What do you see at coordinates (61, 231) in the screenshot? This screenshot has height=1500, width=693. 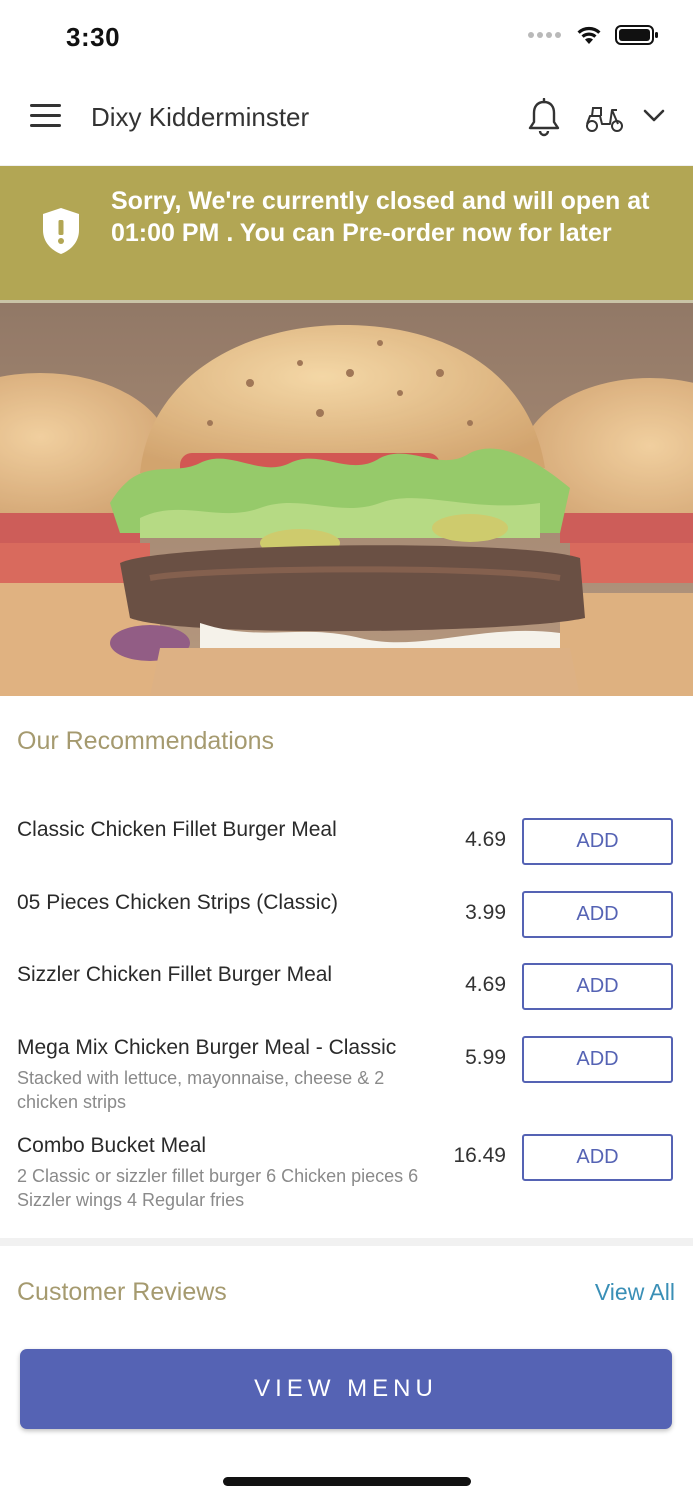 I see `shield-alert-icon` at bounding box center [61, 231].